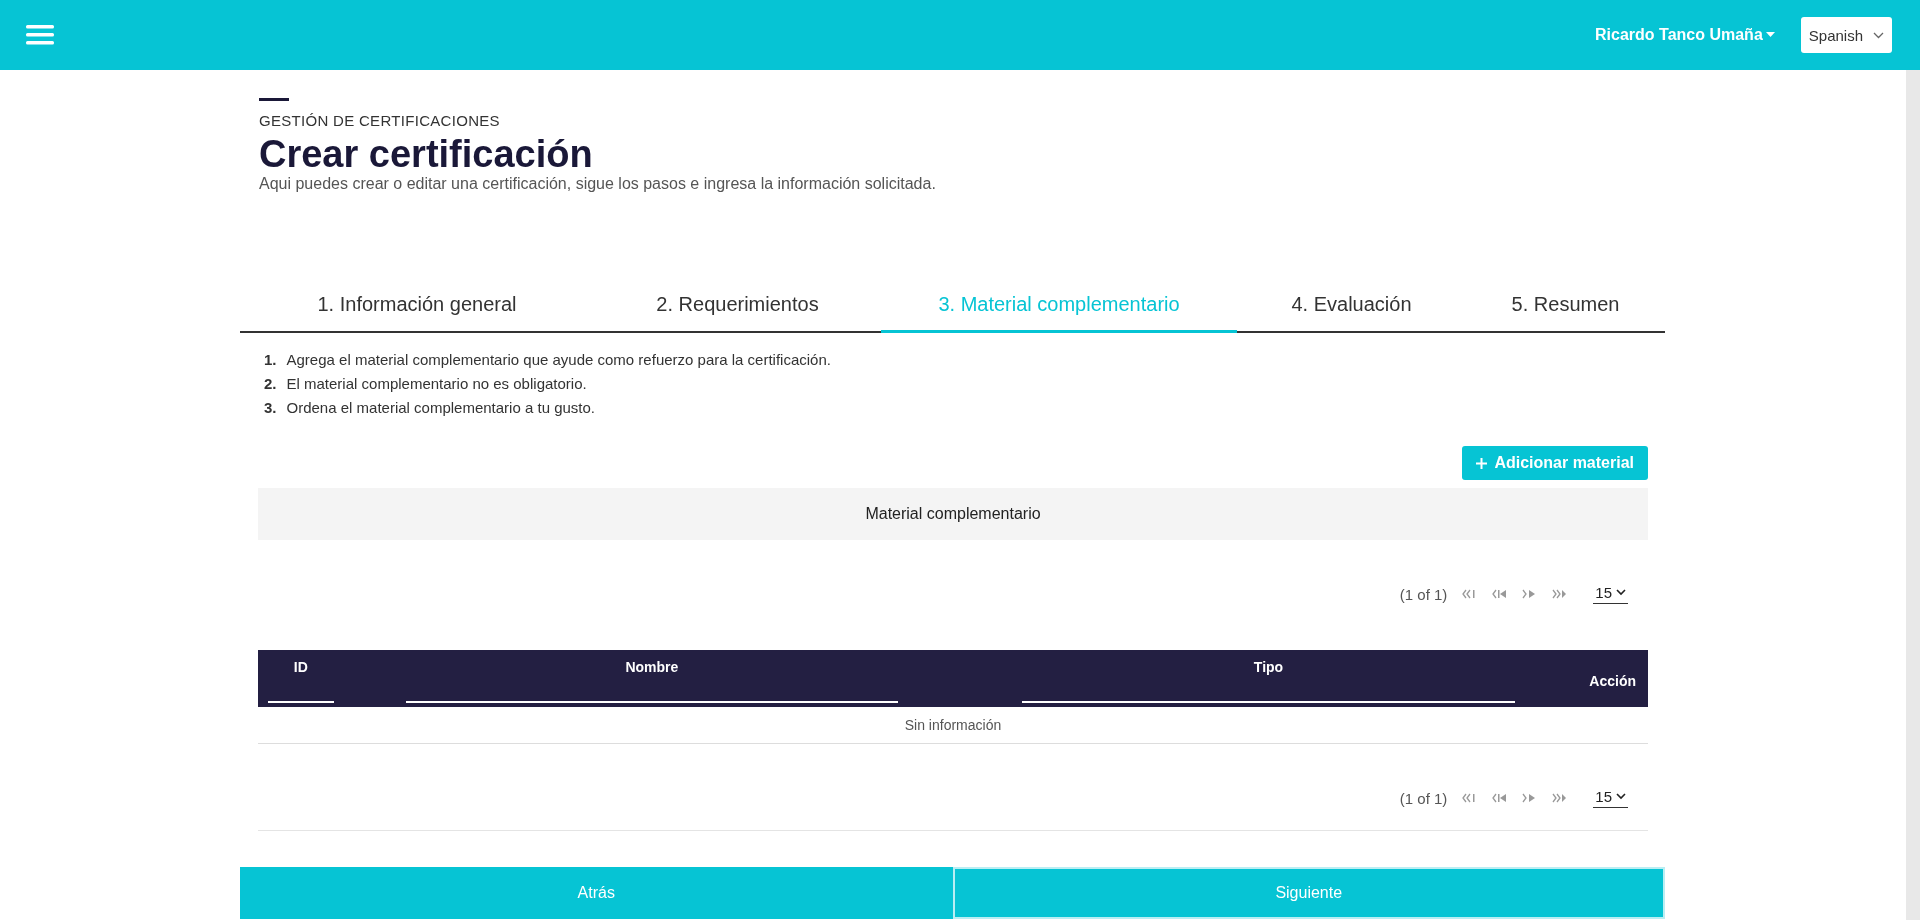  I want to click on section-header: Material complementario, so click(953, 514).